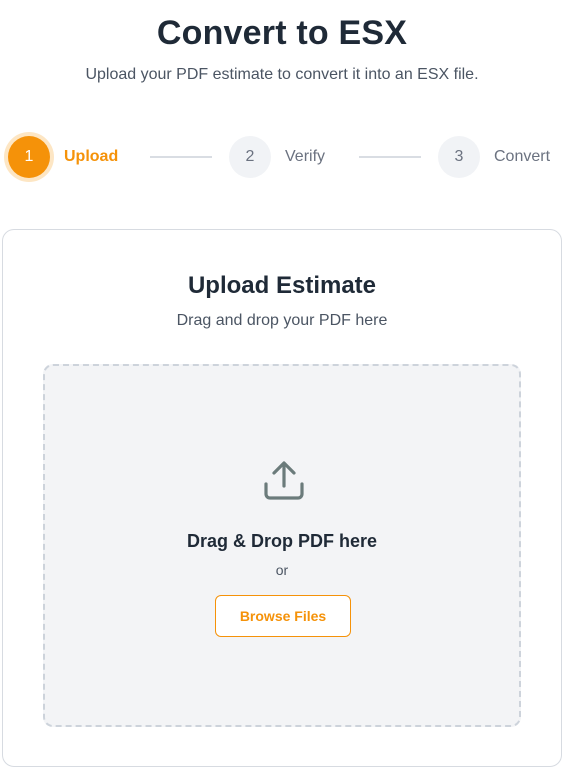 Image resolution: width=564 pixels, height=770 pixels. I want to click on step-label-upload: Upload, so click(91, 156).